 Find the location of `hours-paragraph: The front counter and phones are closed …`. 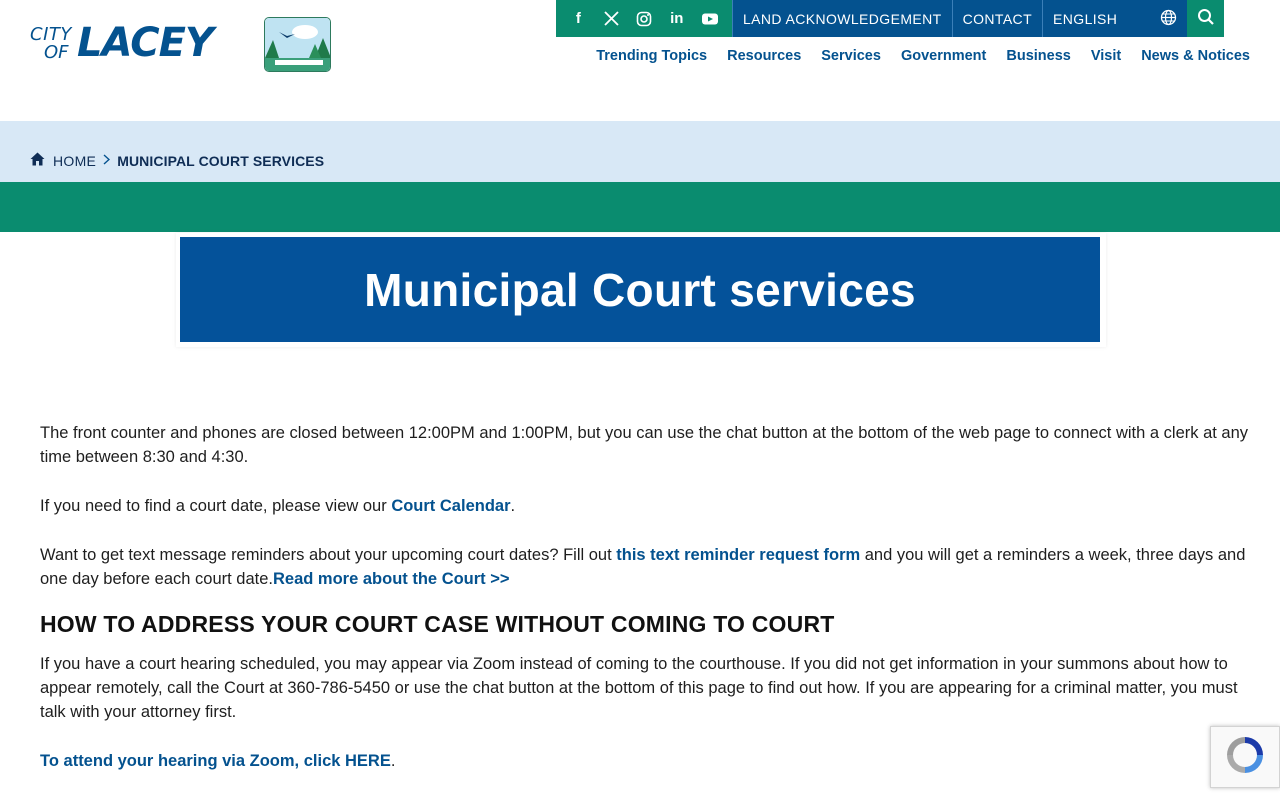

hours-paragraph: The front counter and phones are closed … is located at coordinates (644, 445).